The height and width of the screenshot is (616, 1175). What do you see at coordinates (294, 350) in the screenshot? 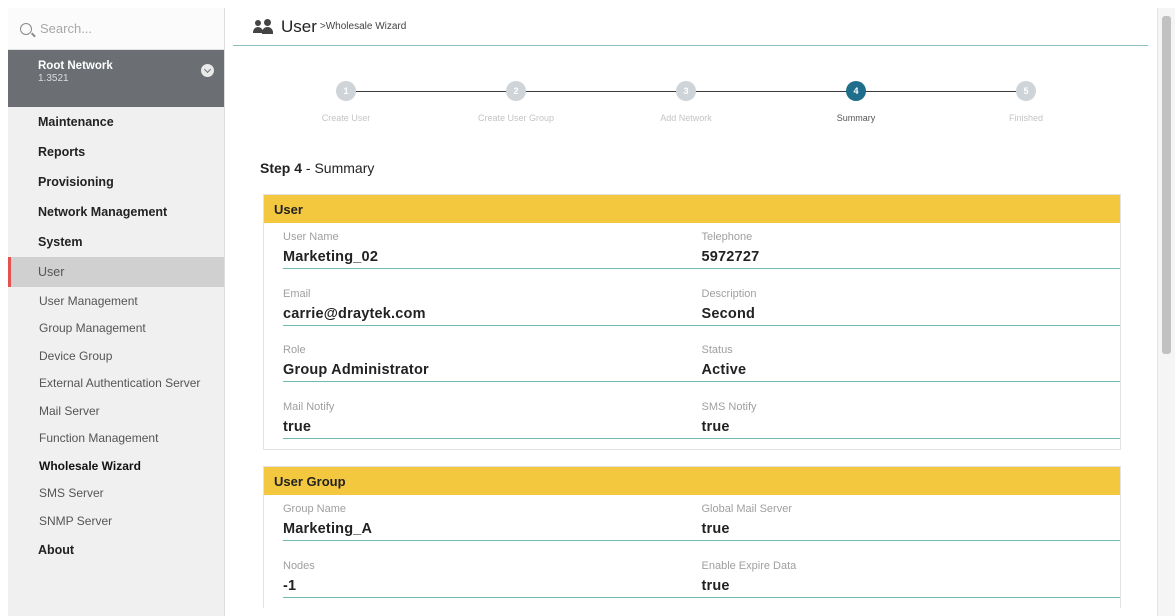
I see `field-label: Role` at bounding box center [294, 350].